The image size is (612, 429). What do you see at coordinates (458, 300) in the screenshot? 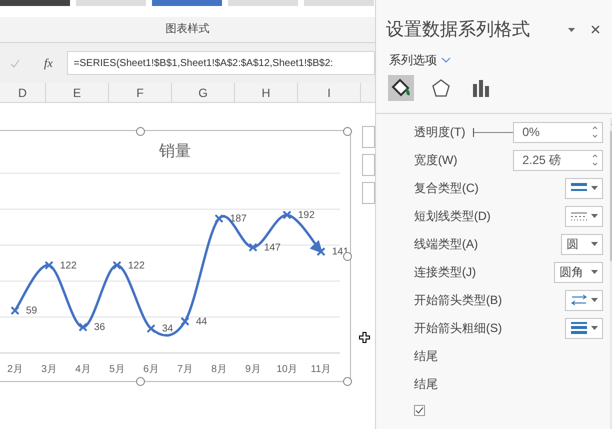
I see `option-label: 开始箭头类型(B)` at bounding box center [458, 300].